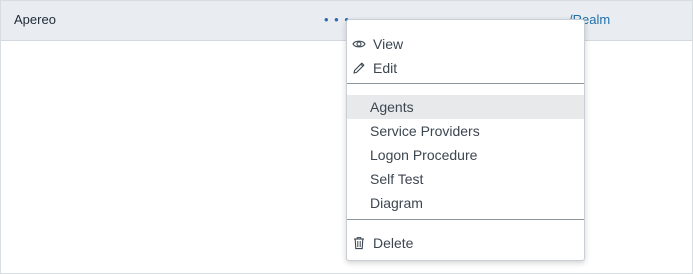 This screenshot has width=693, height=274. What do you see at coordinates (359, 243) in the screenshot?
I see `trash-icon` at bounding box center [359, 243].